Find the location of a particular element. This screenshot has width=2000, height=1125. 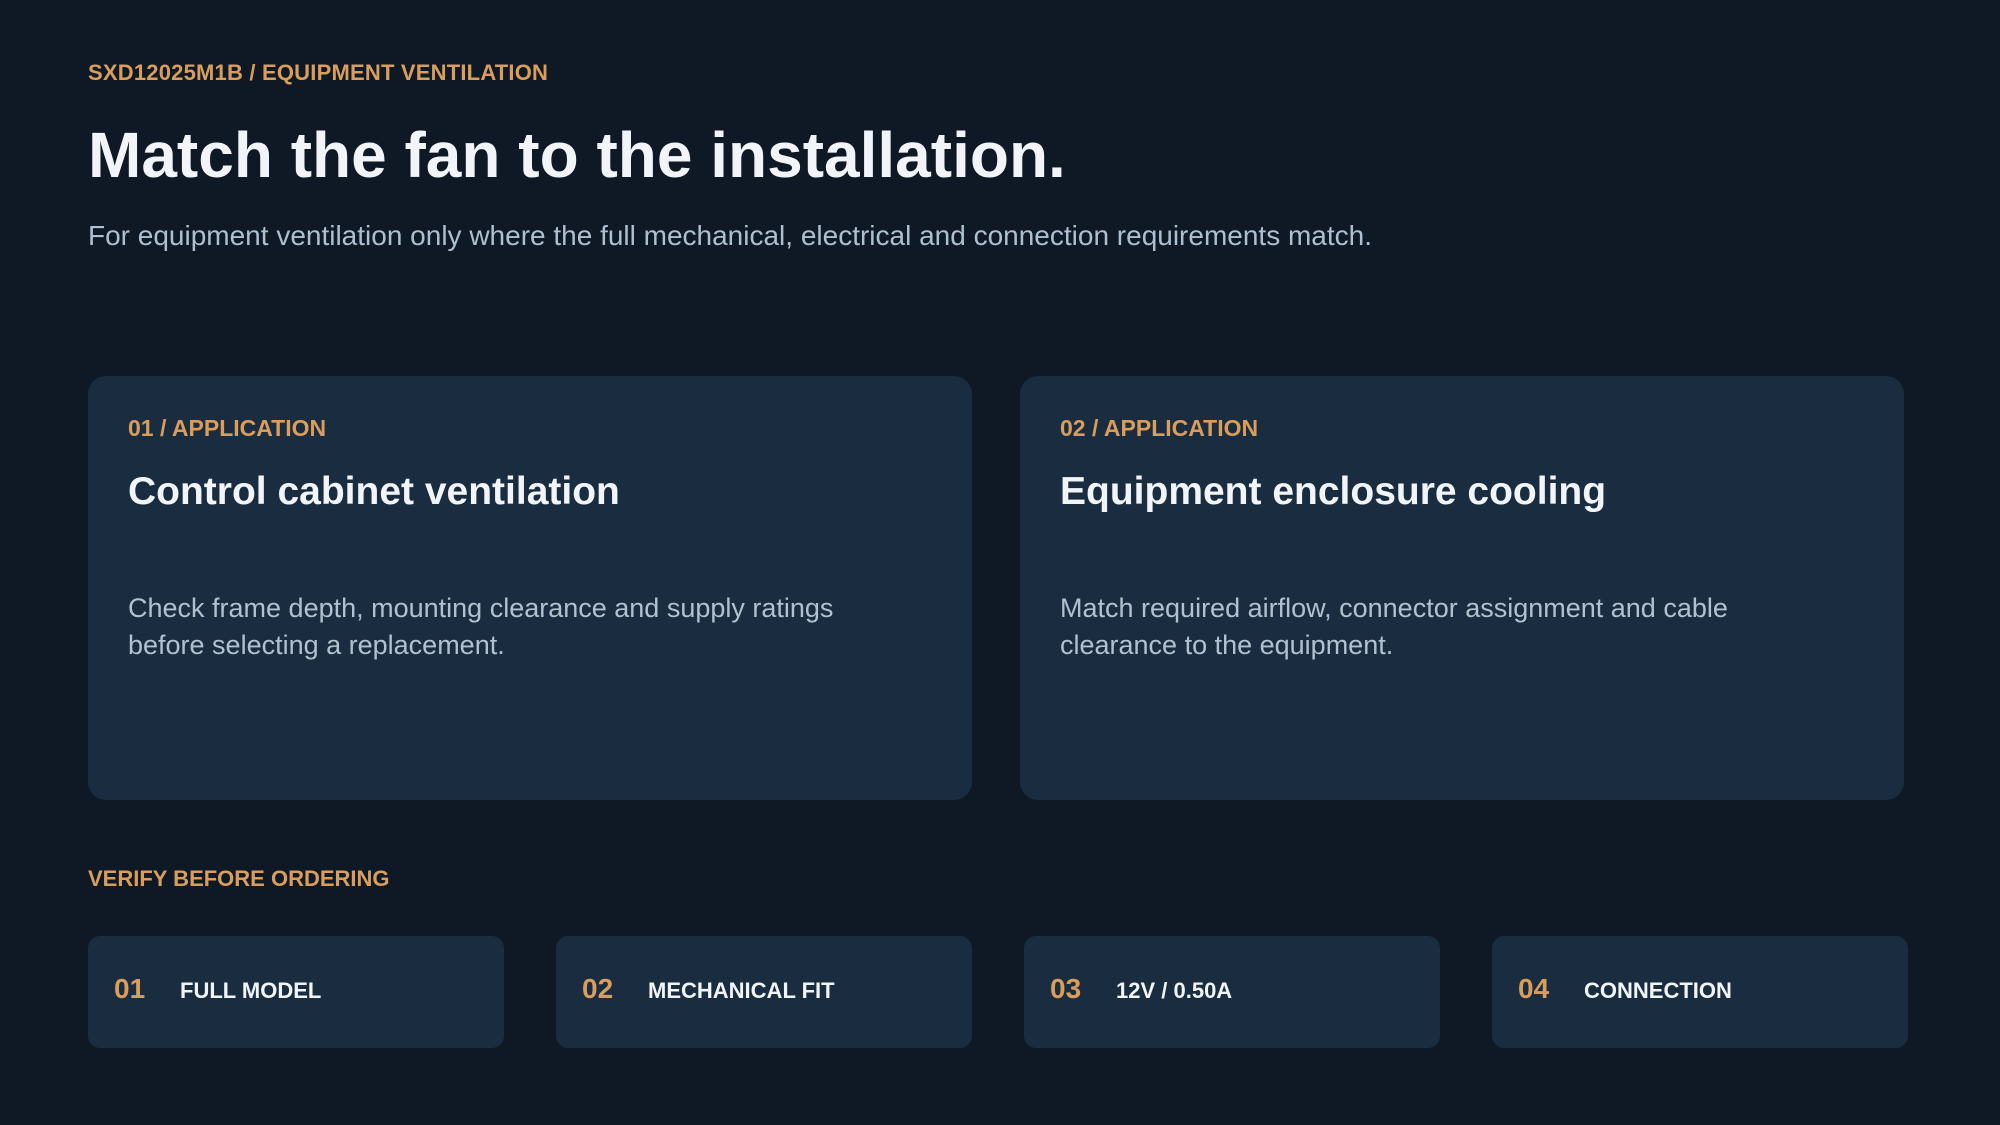

verify-item-number: 02 is located at coordinates (598, 988).